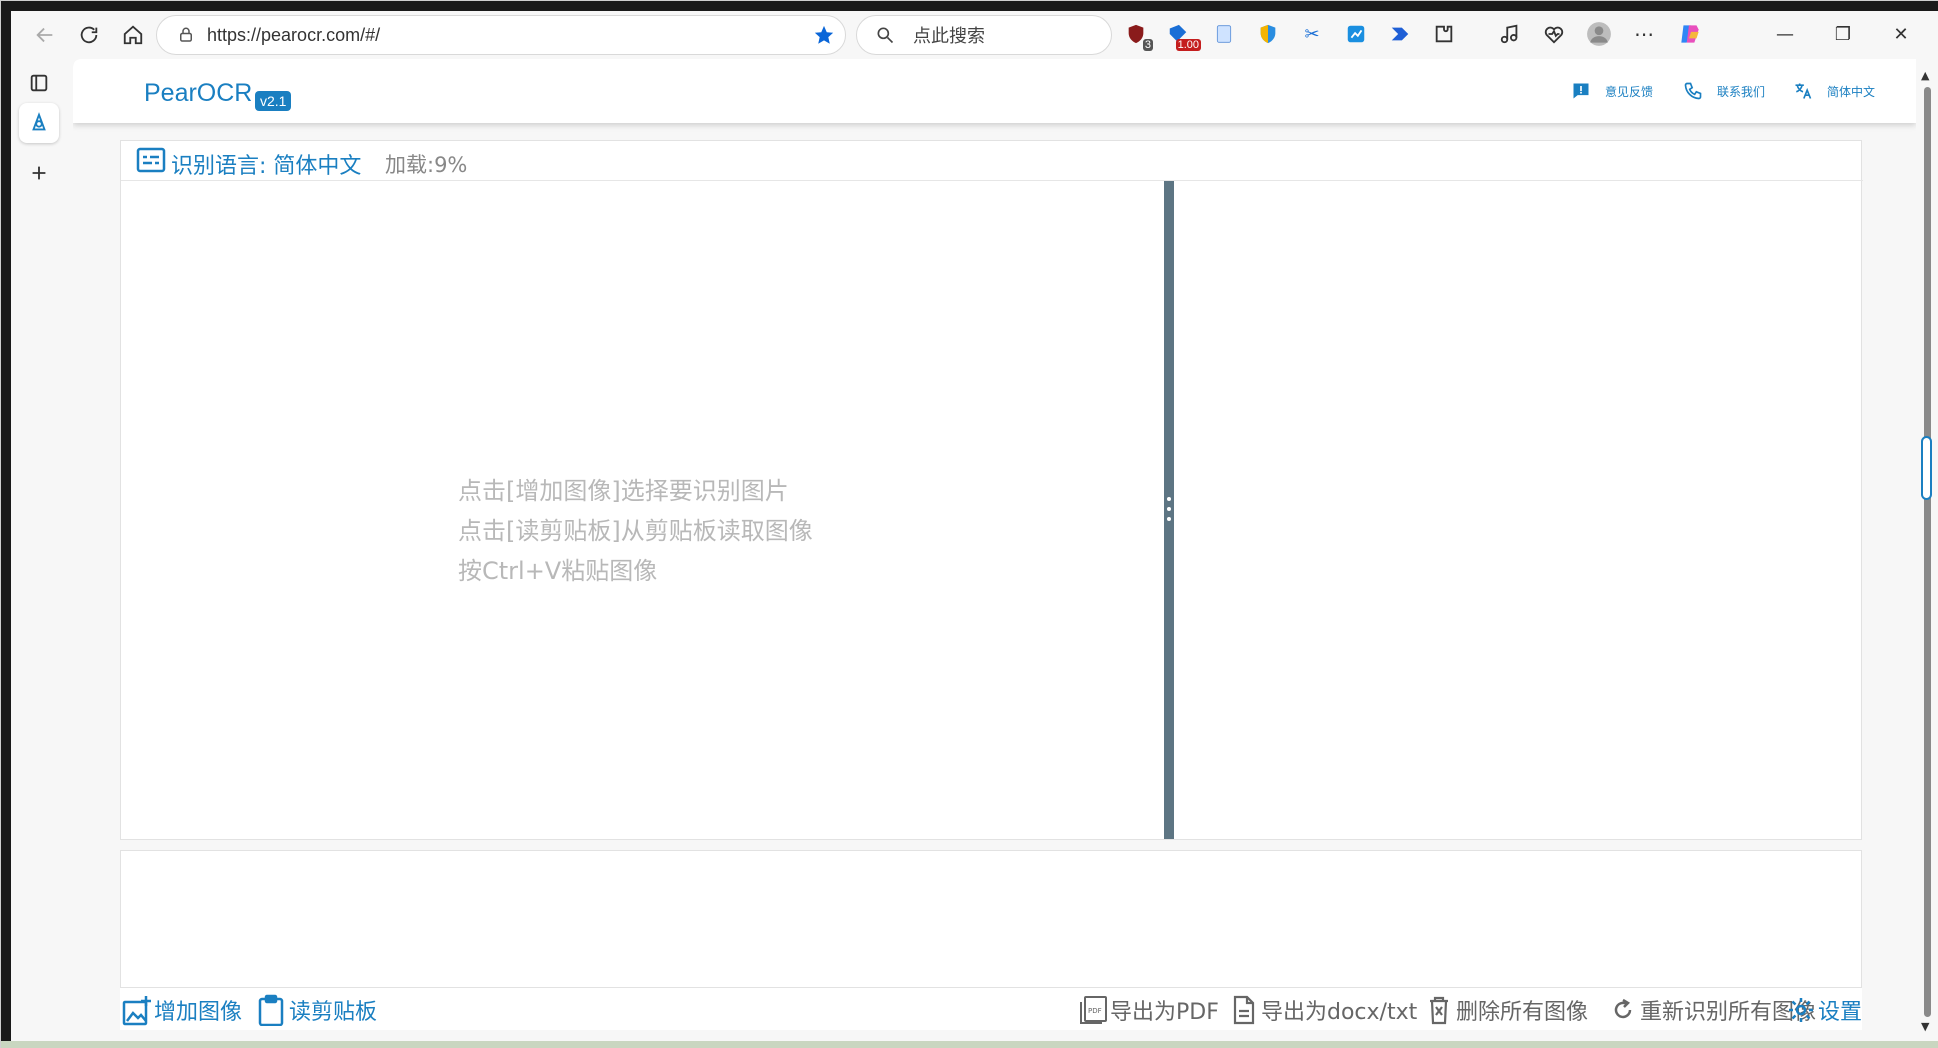  Describe the element at coordinates (1581, 91) in the screenshot. I see `feedback-icon` at that location.